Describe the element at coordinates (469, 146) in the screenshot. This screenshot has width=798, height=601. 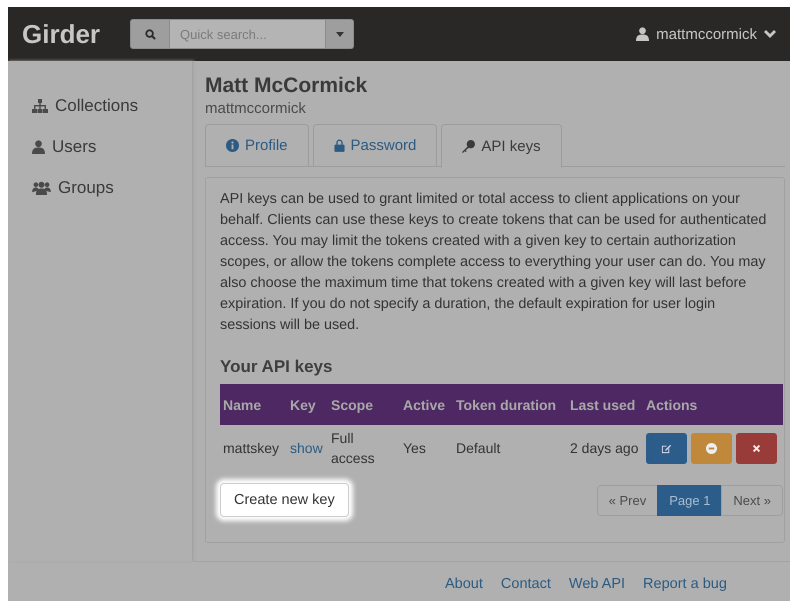
I see `key-icon` at that location.